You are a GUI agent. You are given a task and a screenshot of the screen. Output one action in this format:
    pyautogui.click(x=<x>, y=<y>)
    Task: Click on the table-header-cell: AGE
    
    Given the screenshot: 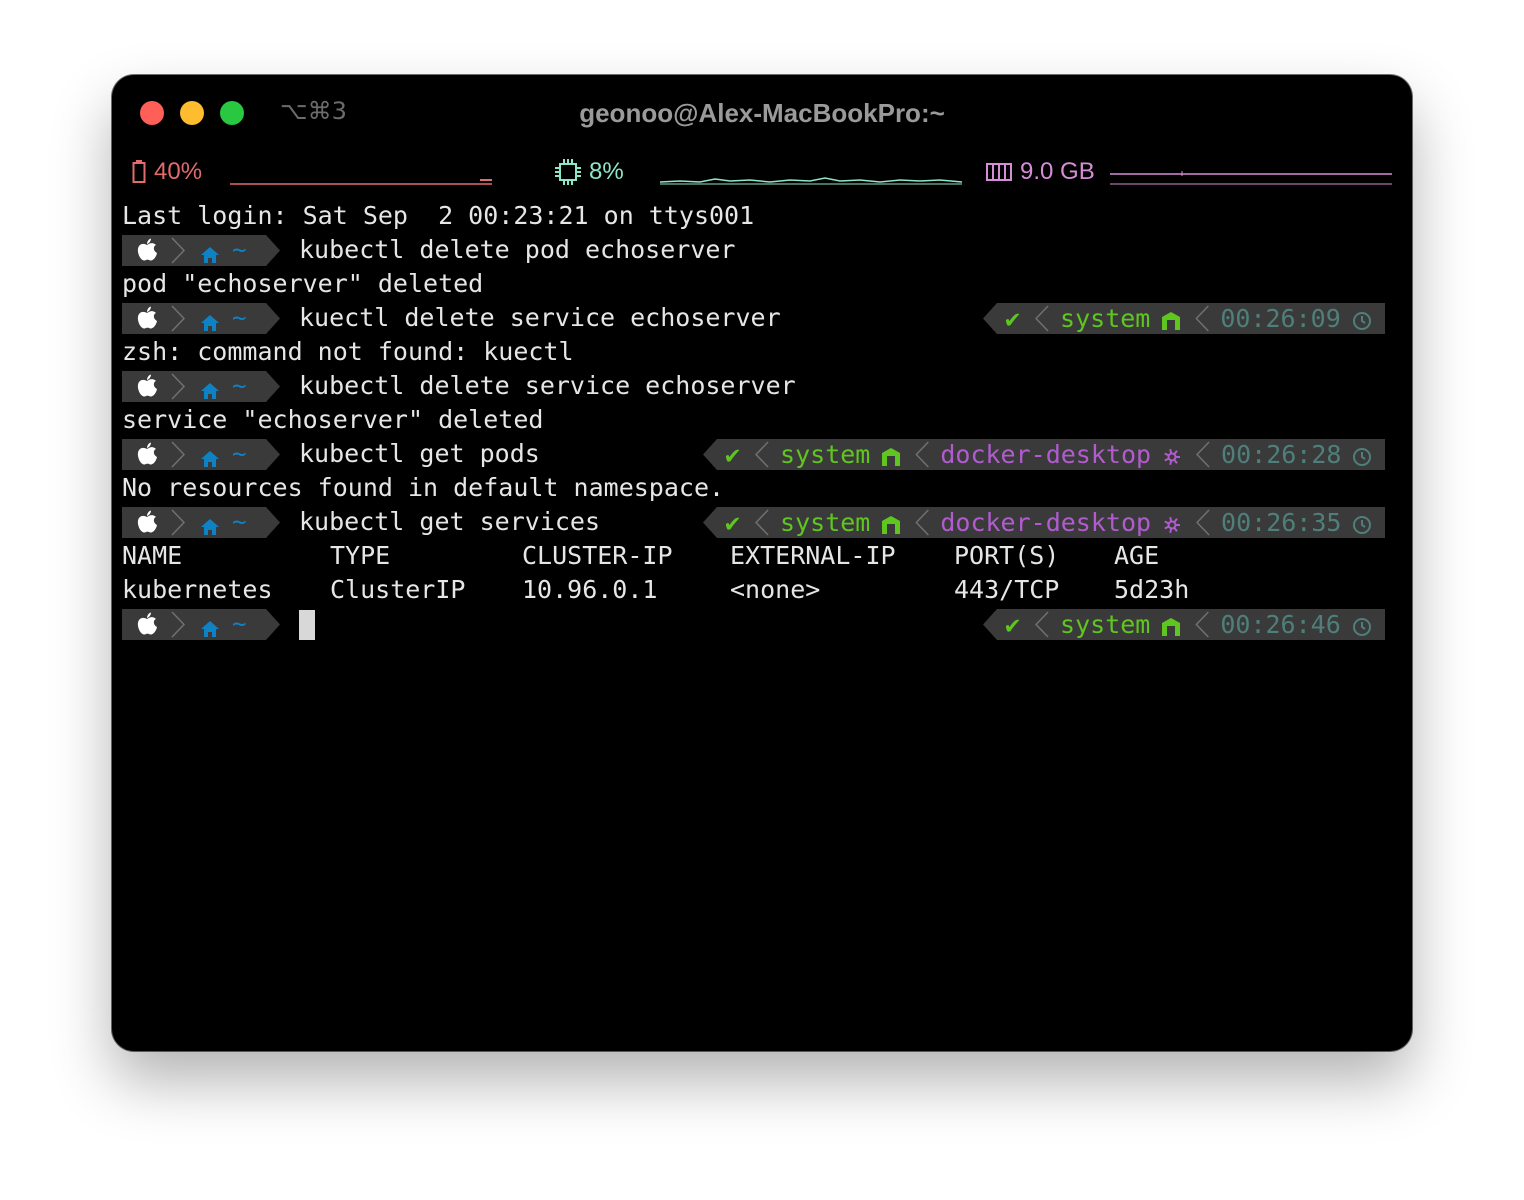 What is the action you would take?
    pyautogui.click(x=1137, y=555)
    